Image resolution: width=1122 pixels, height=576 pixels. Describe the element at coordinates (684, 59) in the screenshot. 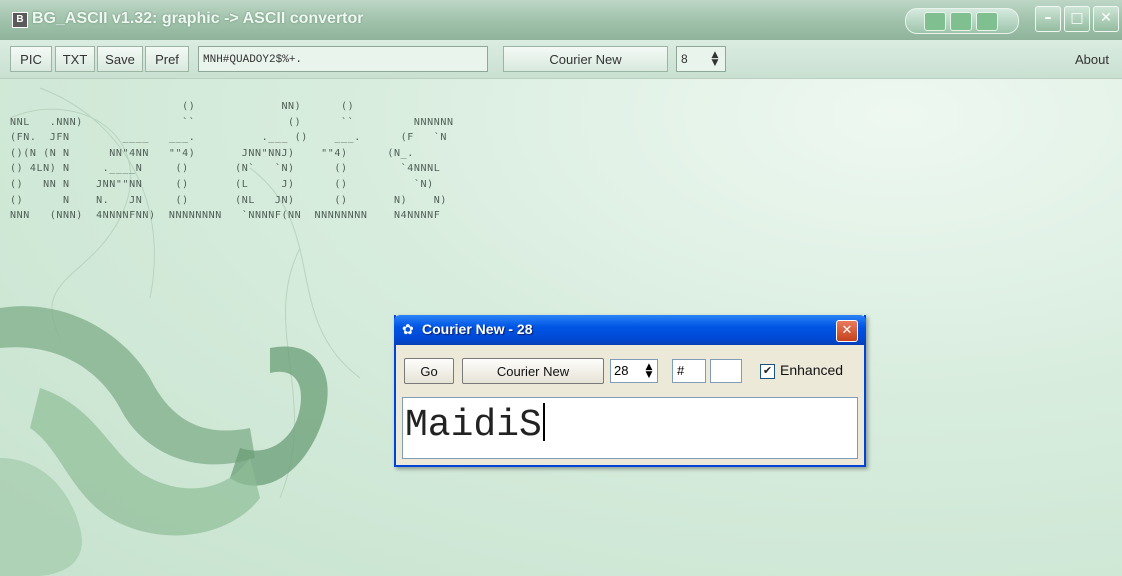

I see `font-size-value: 8` at that location.